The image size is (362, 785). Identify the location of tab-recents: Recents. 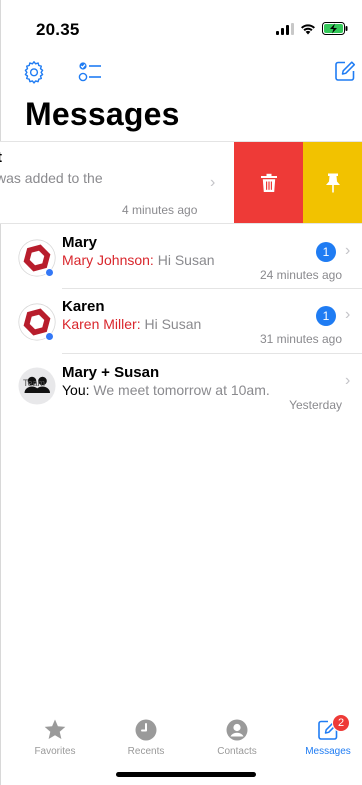
(146, 737).